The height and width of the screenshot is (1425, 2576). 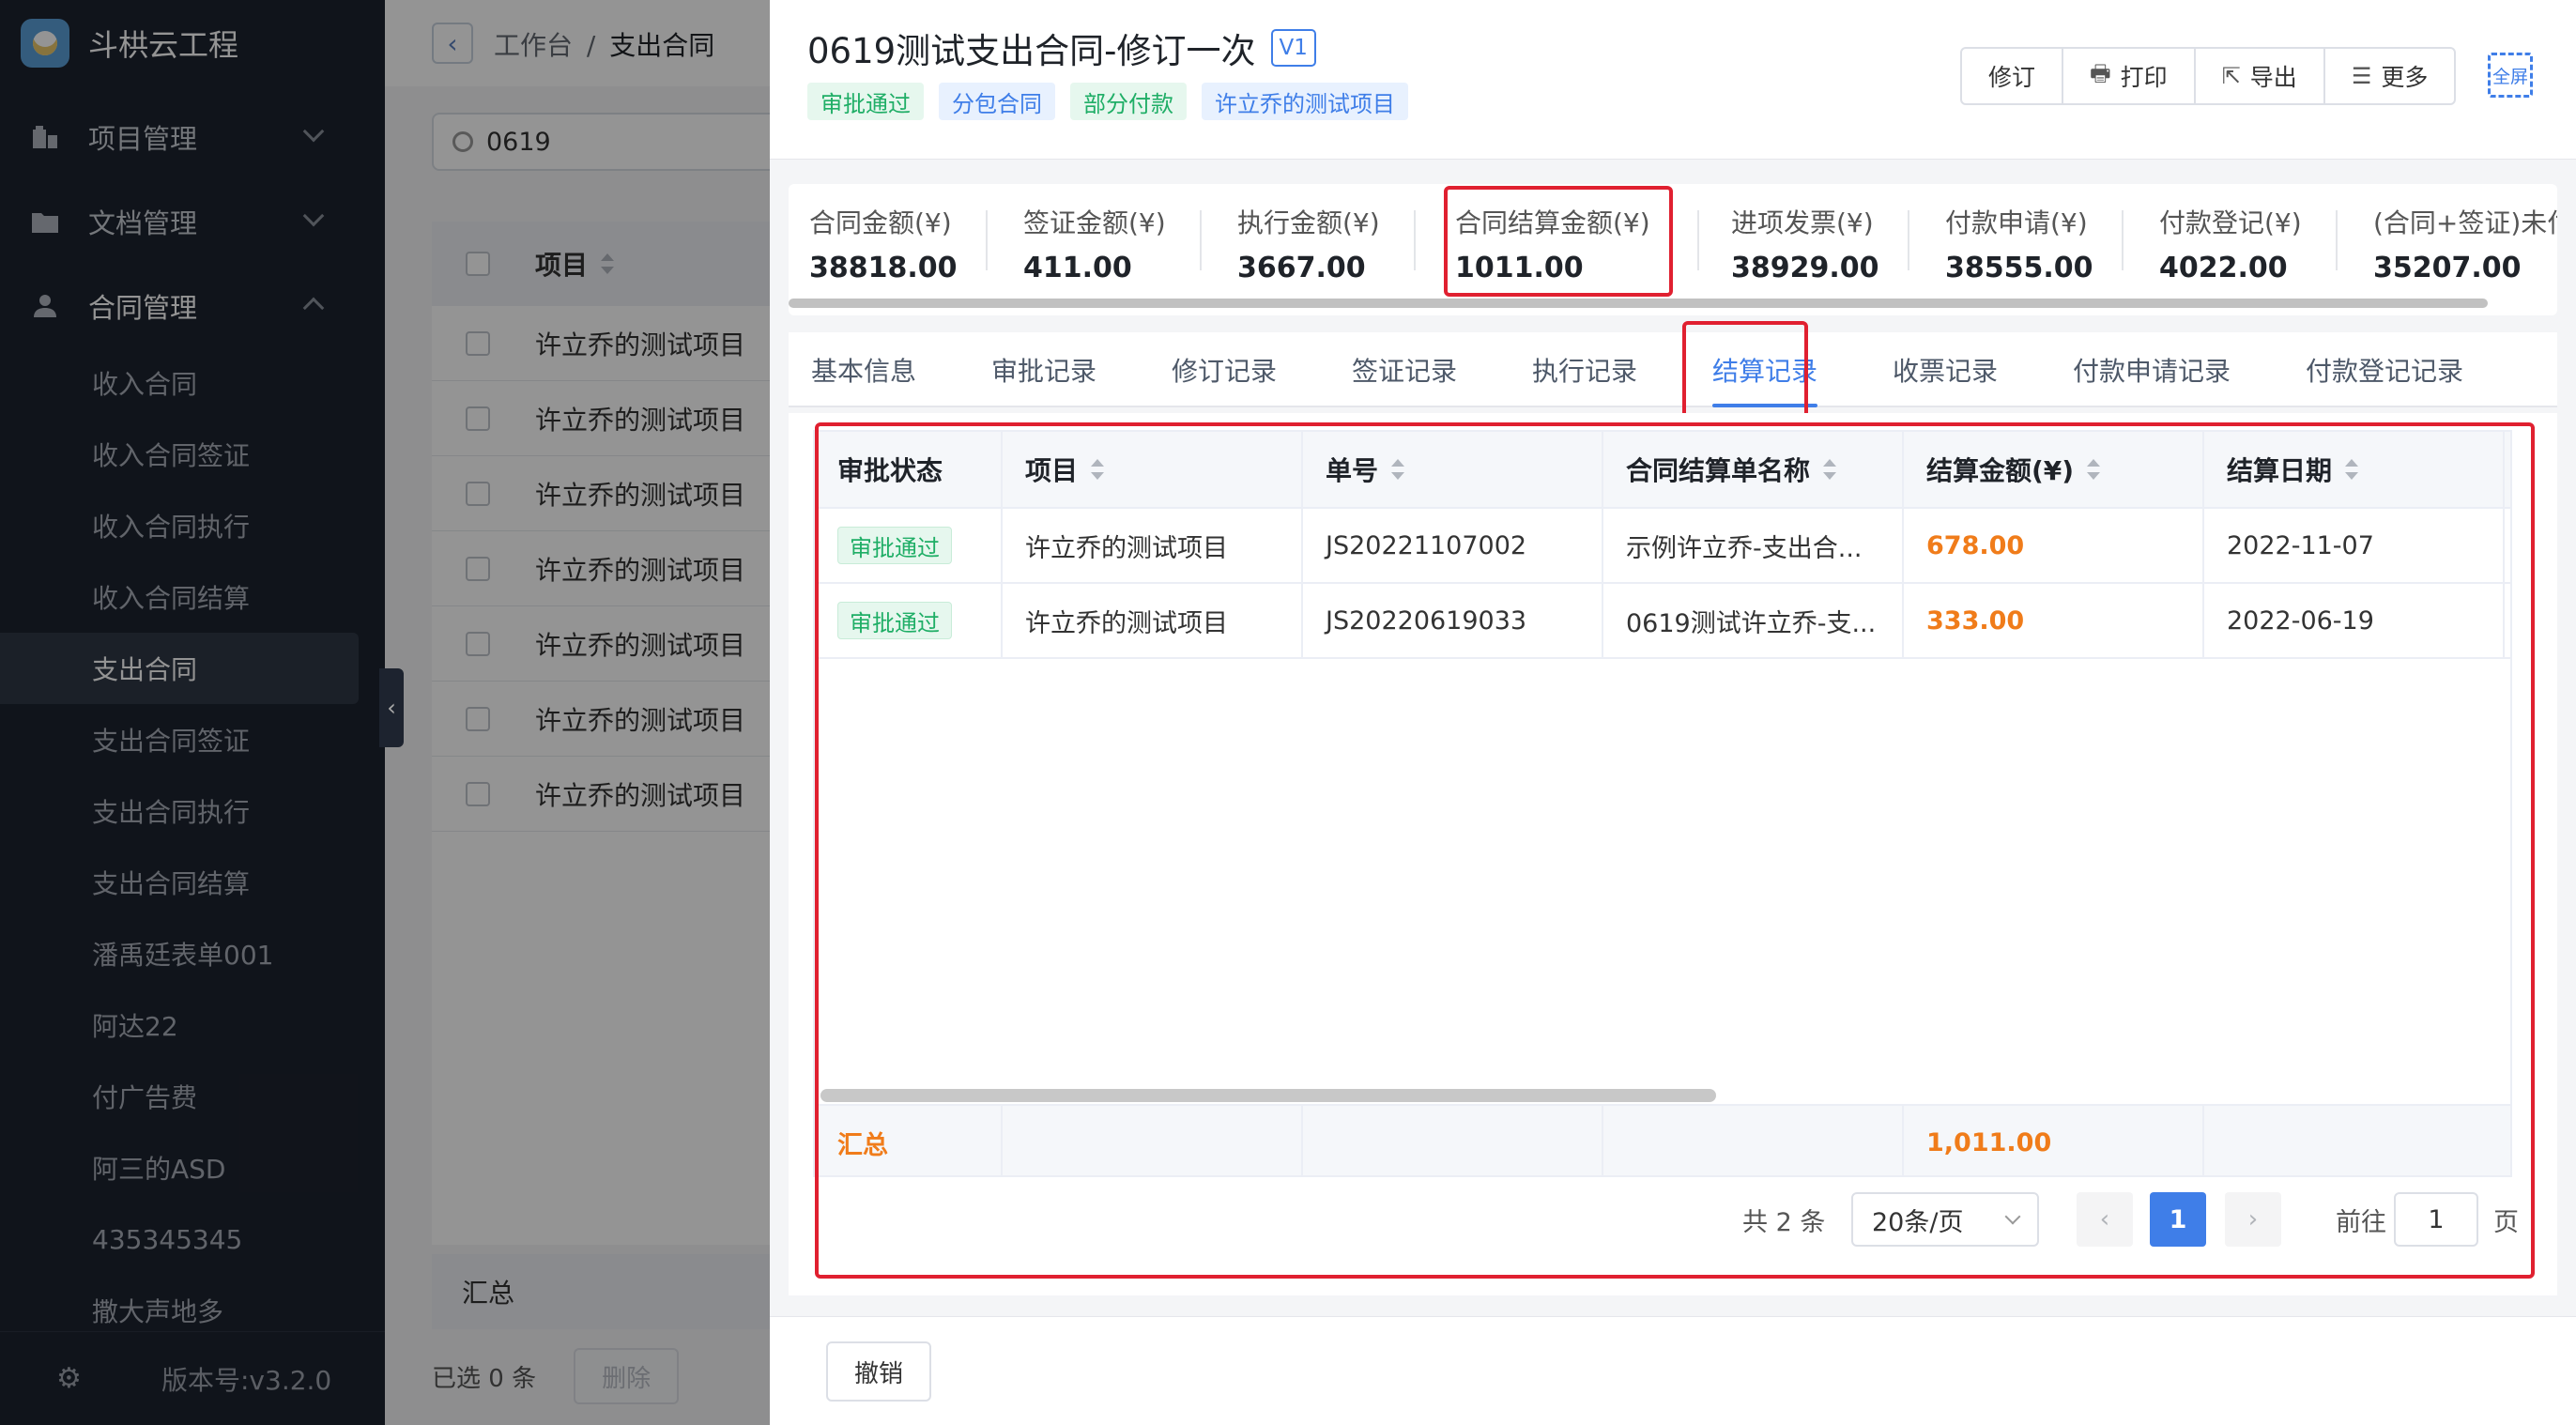 What do you see at coordinates (1052, 471) in the screenshot?
I see `column-label: 项目` at bounding box center [1052, 471].